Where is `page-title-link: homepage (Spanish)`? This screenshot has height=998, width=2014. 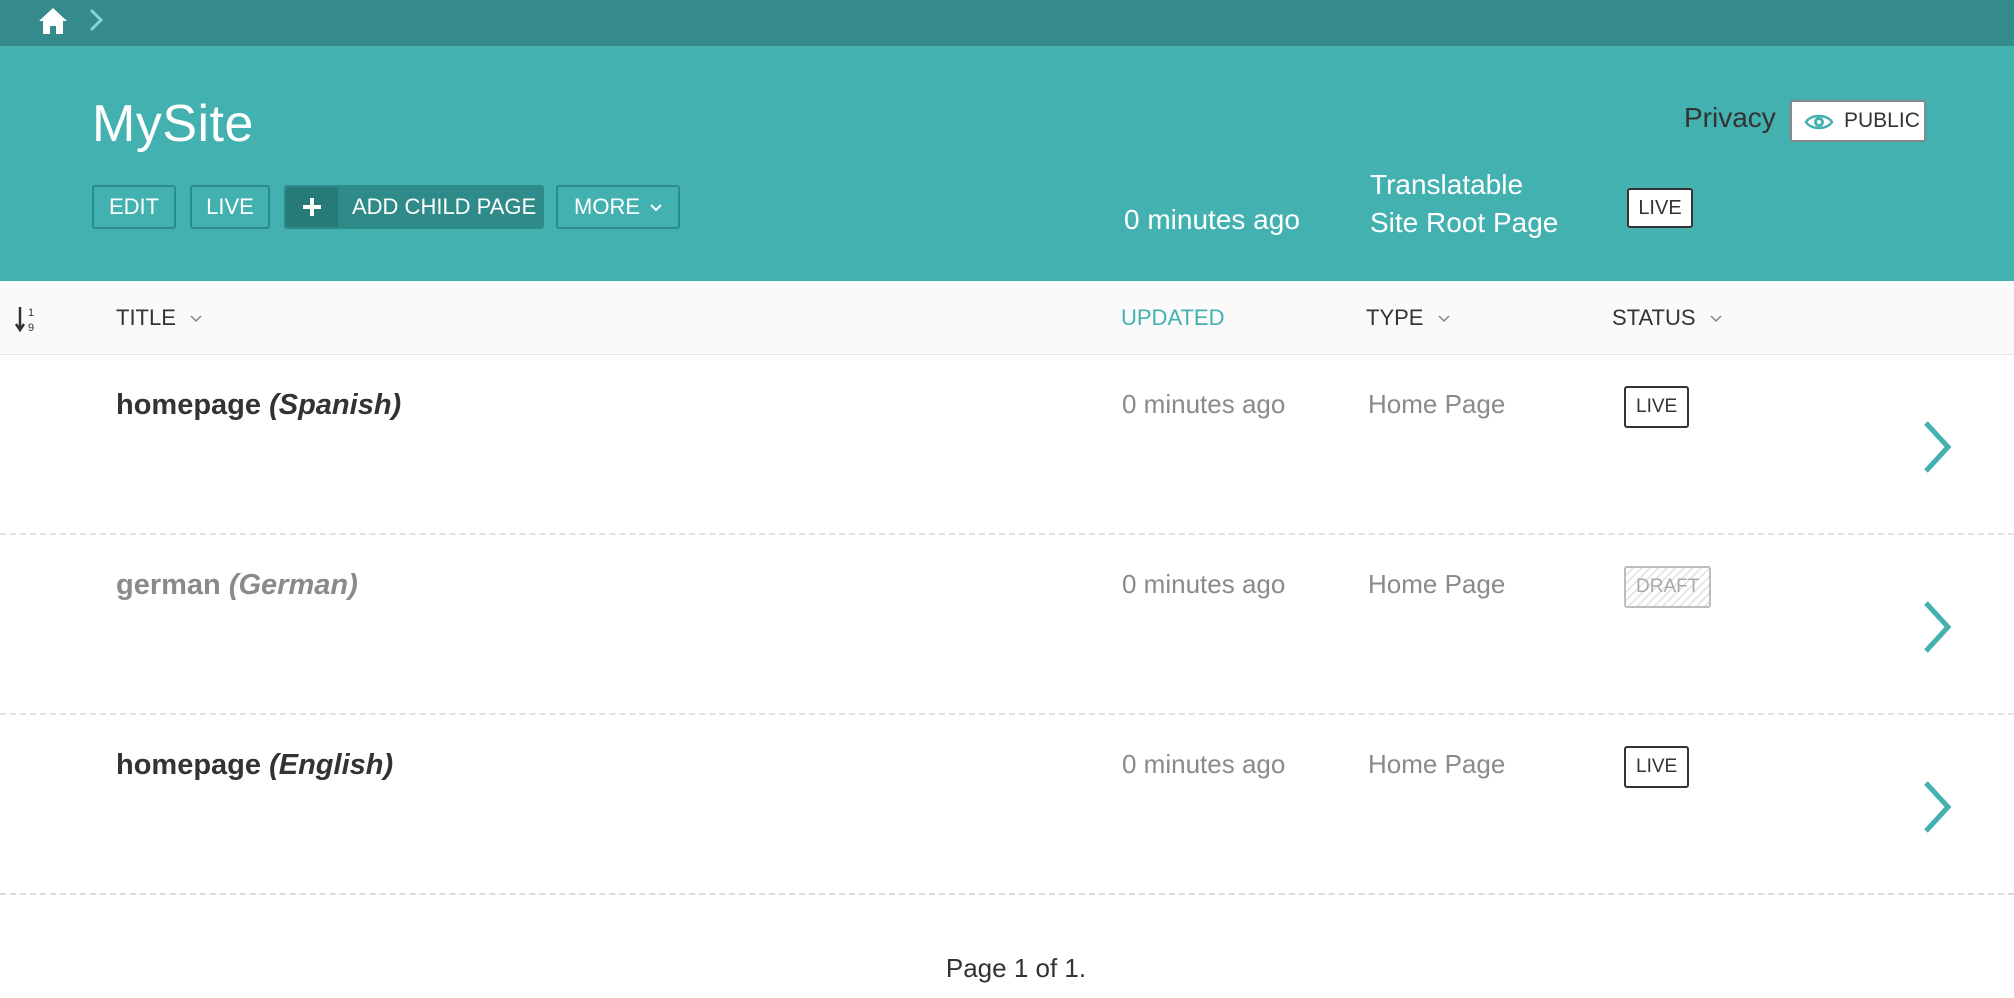
page-title-link: homepage (Spanish) is located at coordinates (258, 405).